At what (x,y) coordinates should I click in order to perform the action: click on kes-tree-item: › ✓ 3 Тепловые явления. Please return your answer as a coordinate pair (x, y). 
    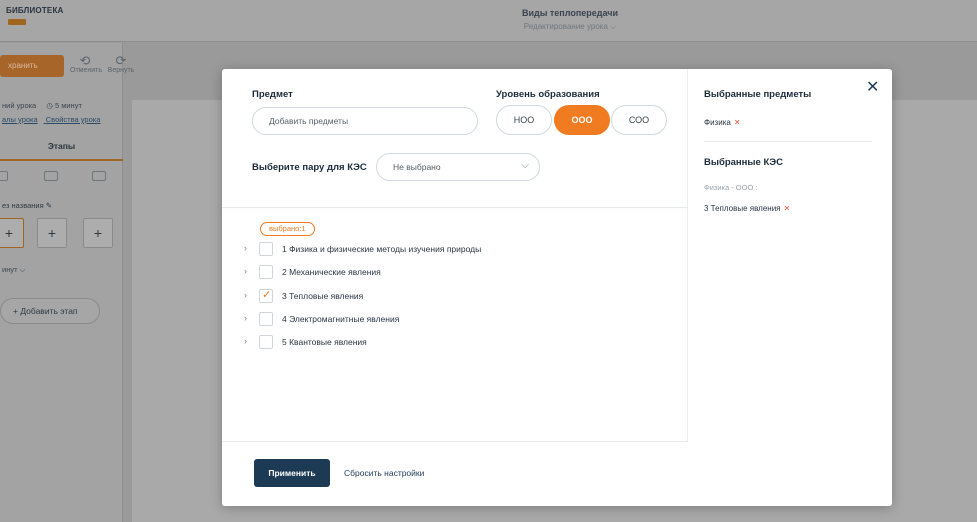
    Looking at the image, I should click on (454, 297).